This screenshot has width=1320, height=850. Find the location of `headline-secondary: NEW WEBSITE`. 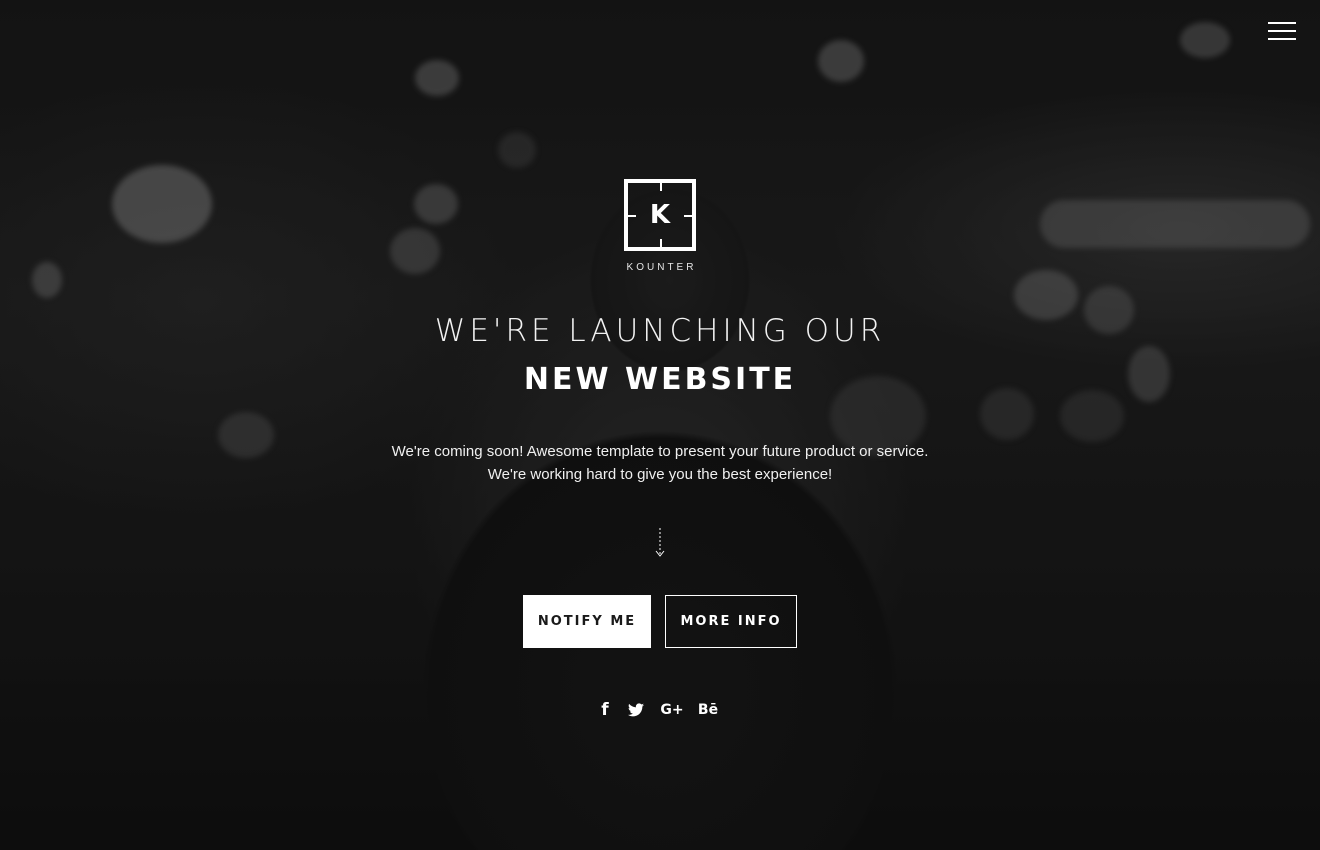

headline-secondary: NEW WEBSITE is located at coordinates (660, 379).